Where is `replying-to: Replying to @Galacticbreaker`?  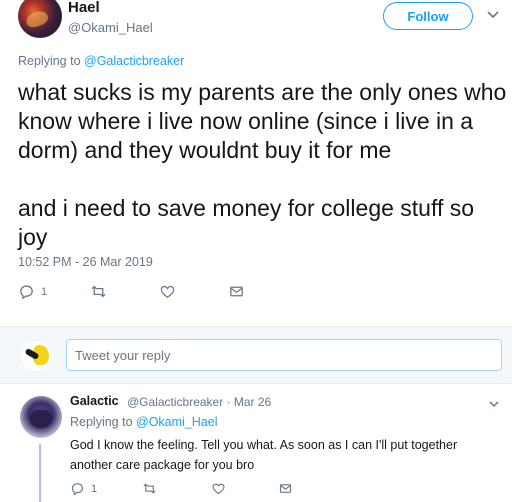 replying-to: Replying to @Galacticbreaker is located at coordinates (101, 61).